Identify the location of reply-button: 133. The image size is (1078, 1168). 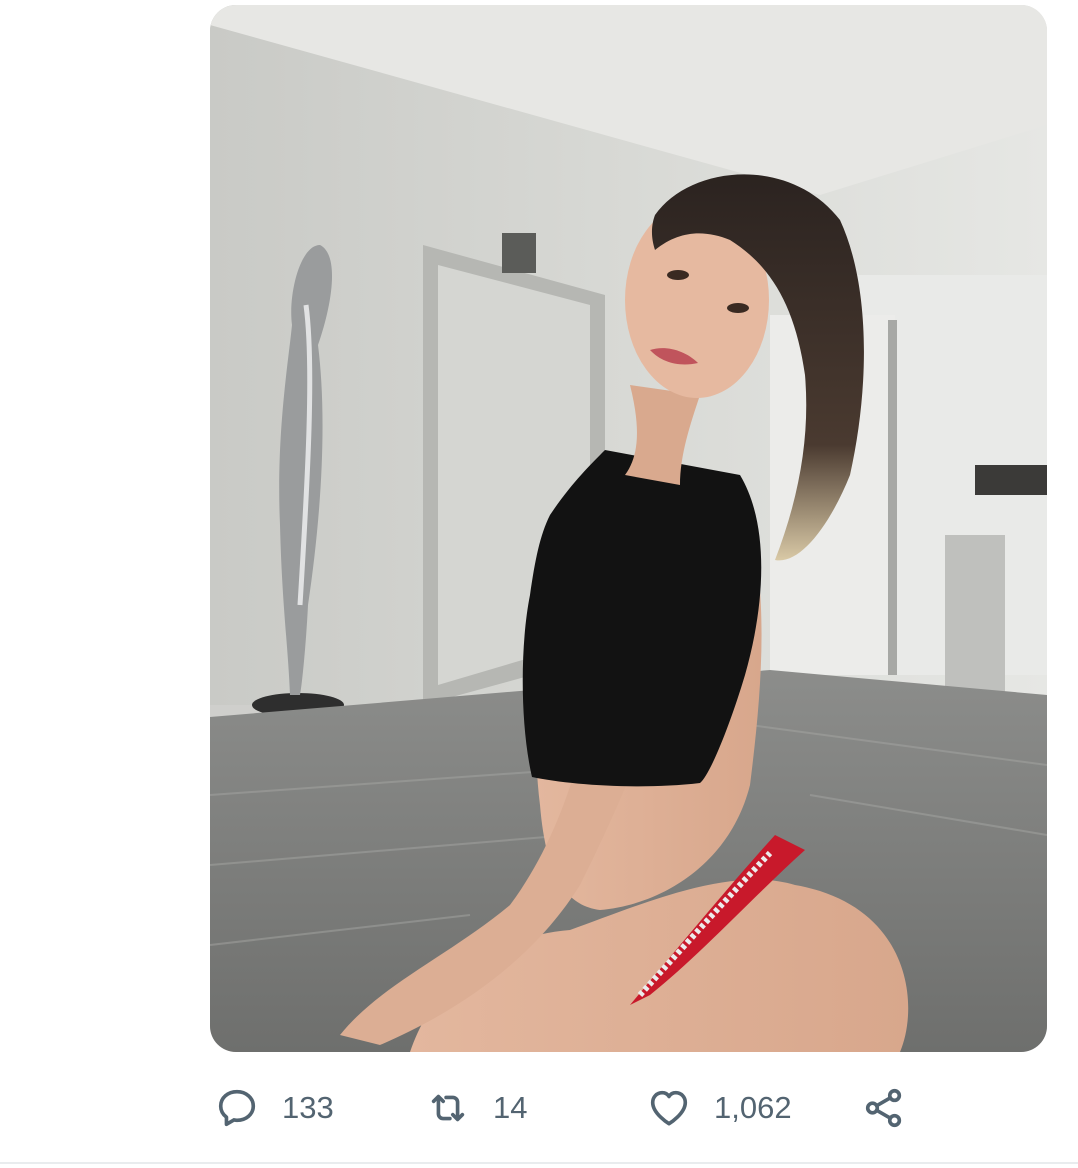
(274, 1108).